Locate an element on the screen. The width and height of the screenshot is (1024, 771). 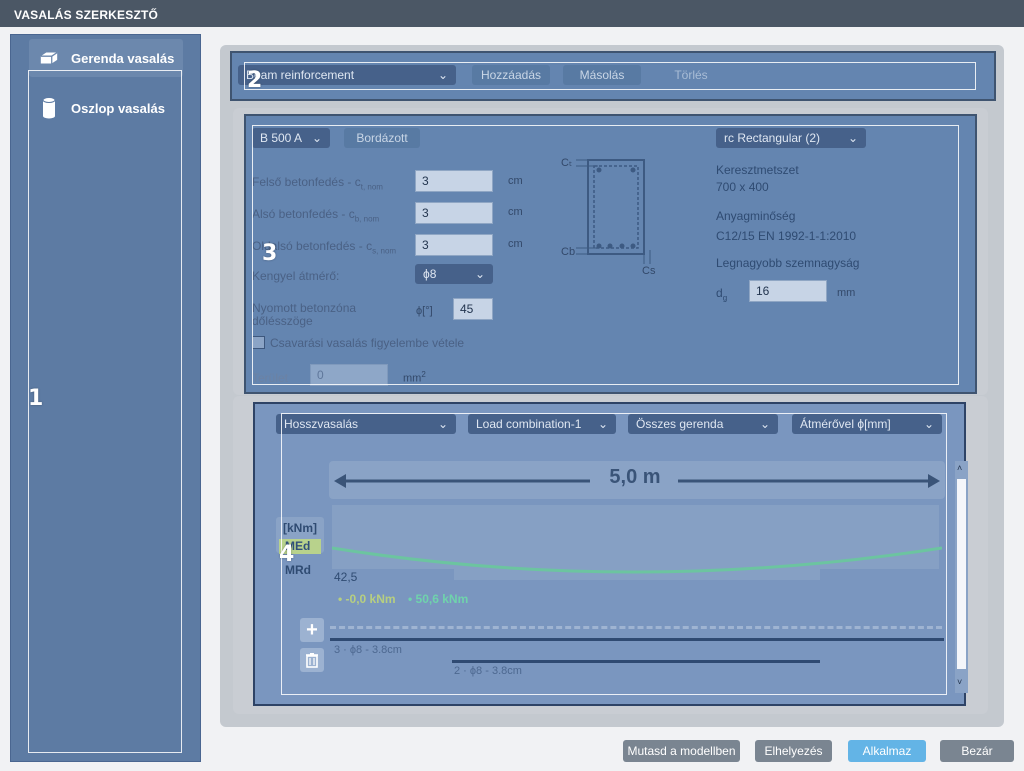
show-in-model-button: Mutasd a modellben is located at coordinates (681, 751).